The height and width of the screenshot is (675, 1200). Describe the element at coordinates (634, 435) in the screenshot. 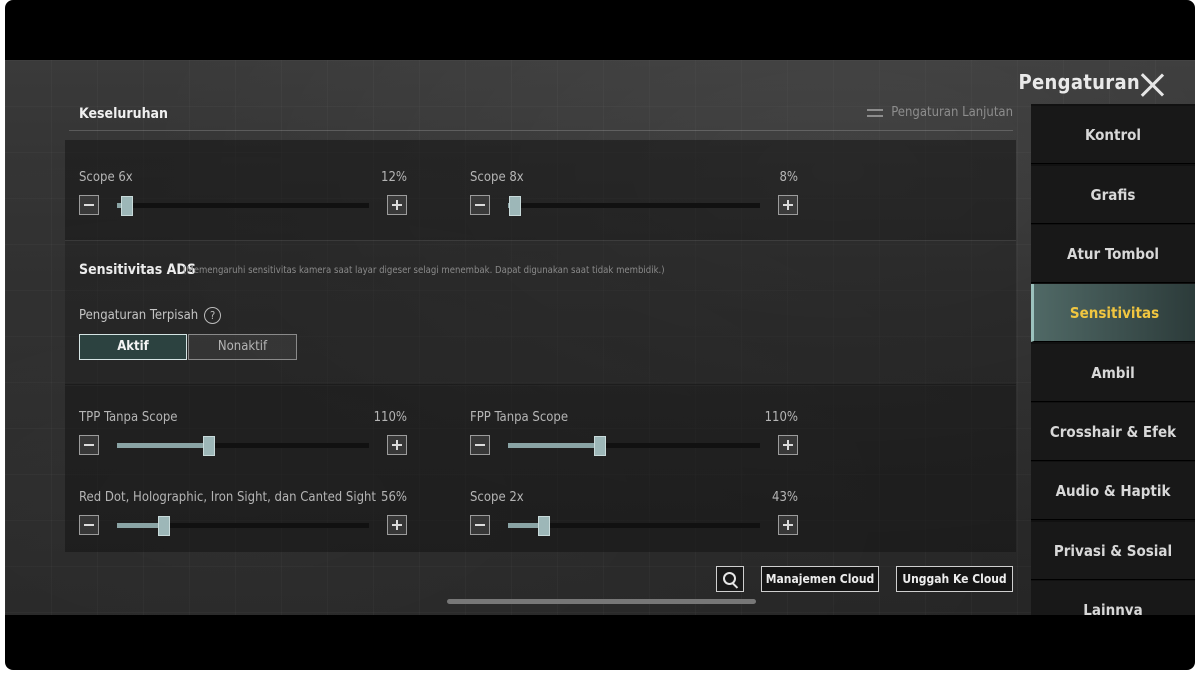

I see `fpp-no-scope-slider: FPP Tanpa Scope 110%` at that location.